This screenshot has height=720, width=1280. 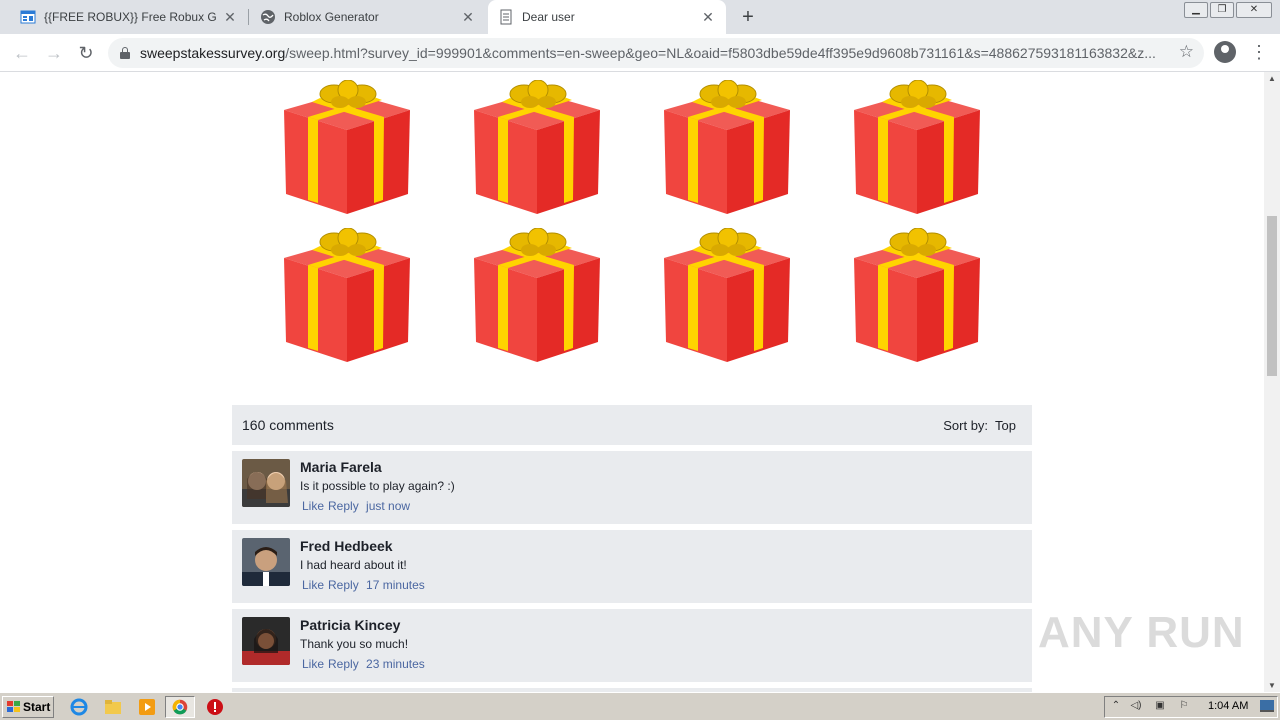 I want to click on taskbar: Start ⌃ ◁) ▣ ⚐ 1:04 AM, so click(x=640, y=706).